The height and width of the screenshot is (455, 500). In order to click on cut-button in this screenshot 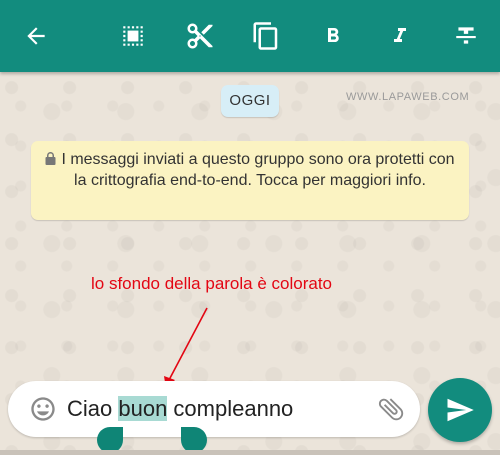, I will do `click(200, 36)`.